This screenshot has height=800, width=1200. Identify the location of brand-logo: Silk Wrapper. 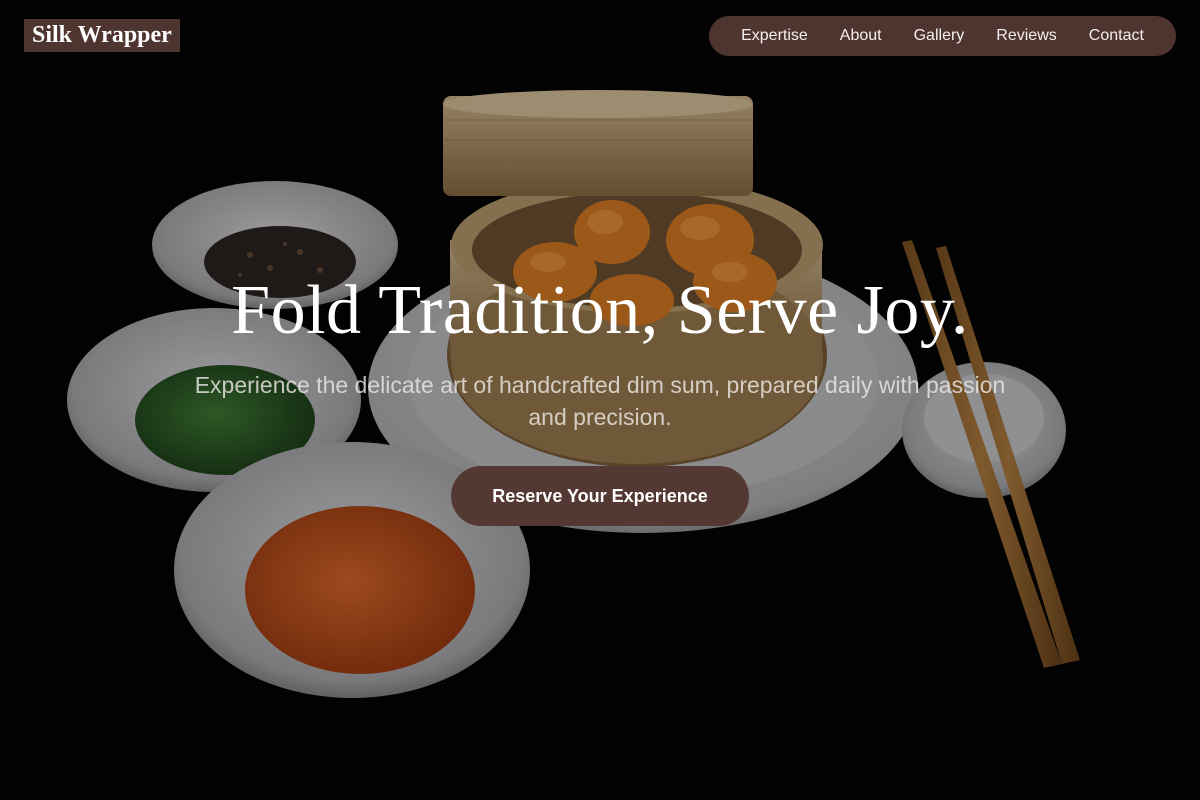
(102, 35).